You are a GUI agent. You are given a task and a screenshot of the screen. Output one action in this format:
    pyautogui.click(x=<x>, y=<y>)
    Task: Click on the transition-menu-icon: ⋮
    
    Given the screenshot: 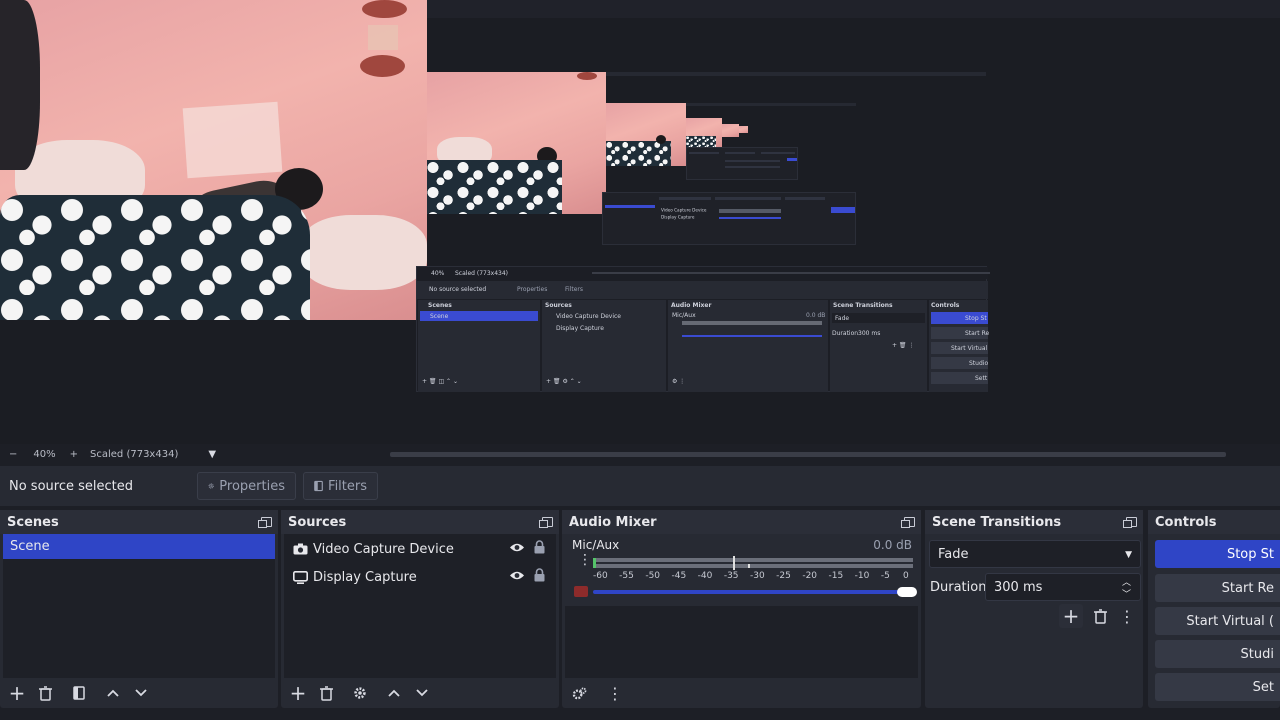 What is the action you would take?
    pyautogui.click(x=1127, y=616)
    